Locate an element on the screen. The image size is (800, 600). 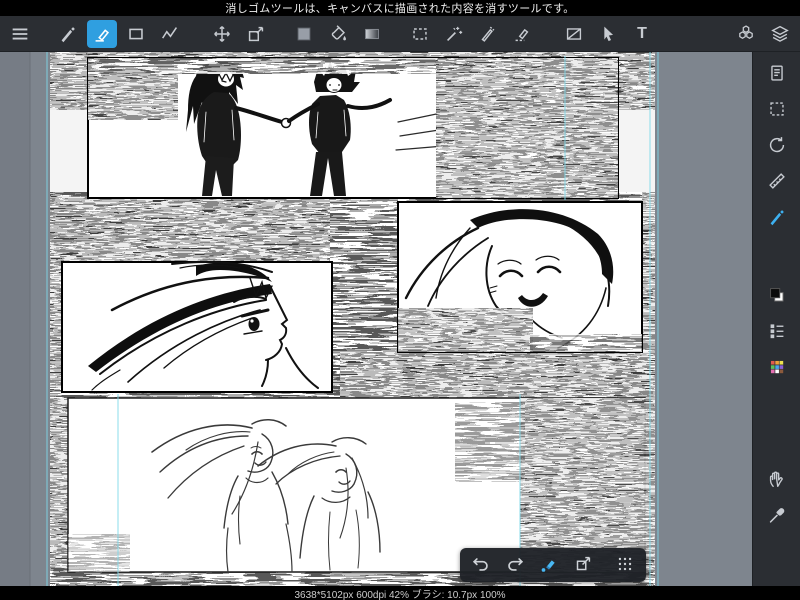
brush-tool-button is located at coordinates (68, 34).